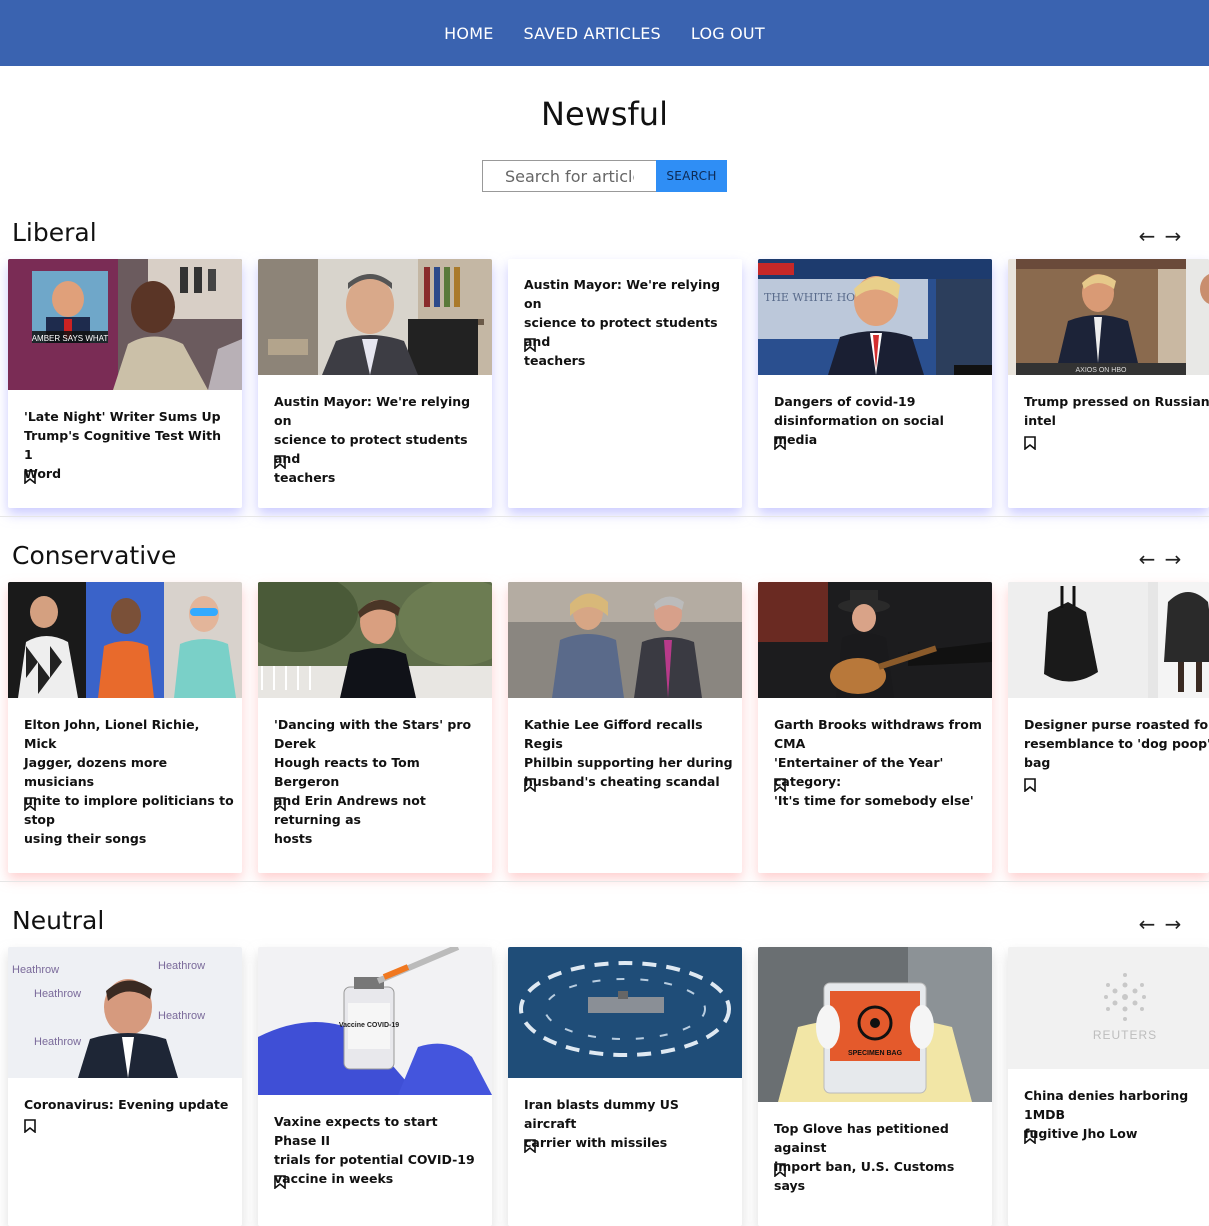  I want to click on section-title: Neutral, so click(58, 920).